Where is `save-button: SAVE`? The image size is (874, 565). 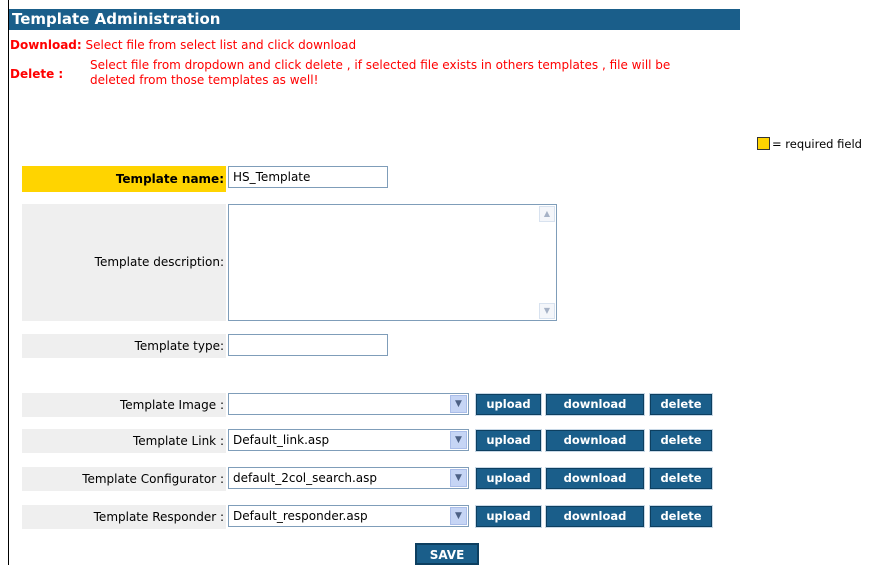 save-button: SAVE is located at coordinates (447, 554).